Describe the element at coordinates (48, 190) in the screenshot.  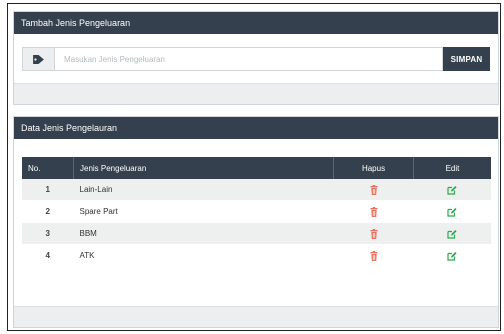
I see `row-number: 1` at that location.